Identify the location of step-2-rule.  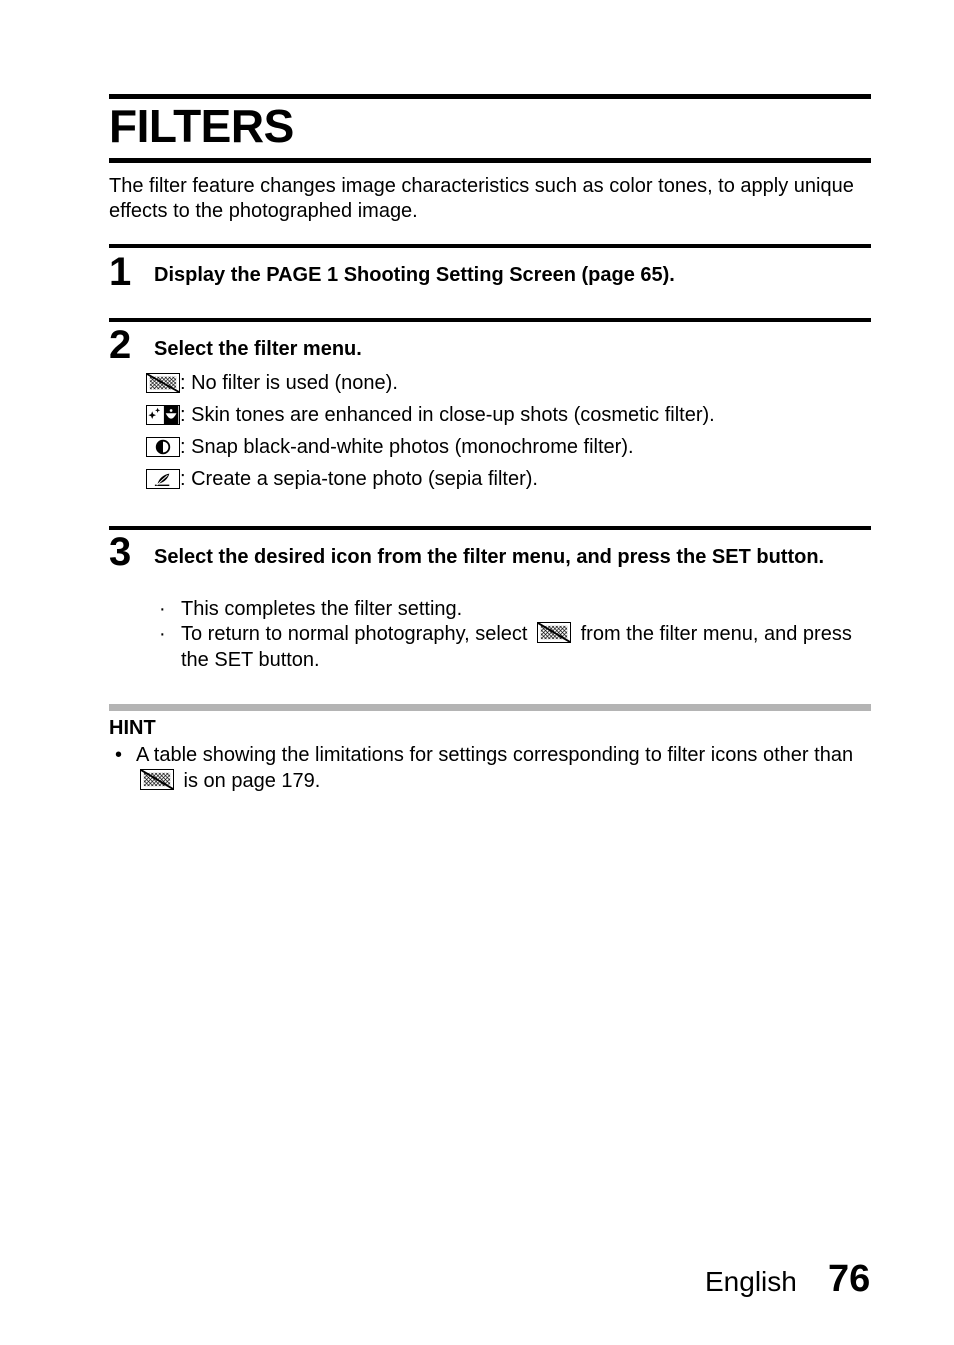
(490, 320).